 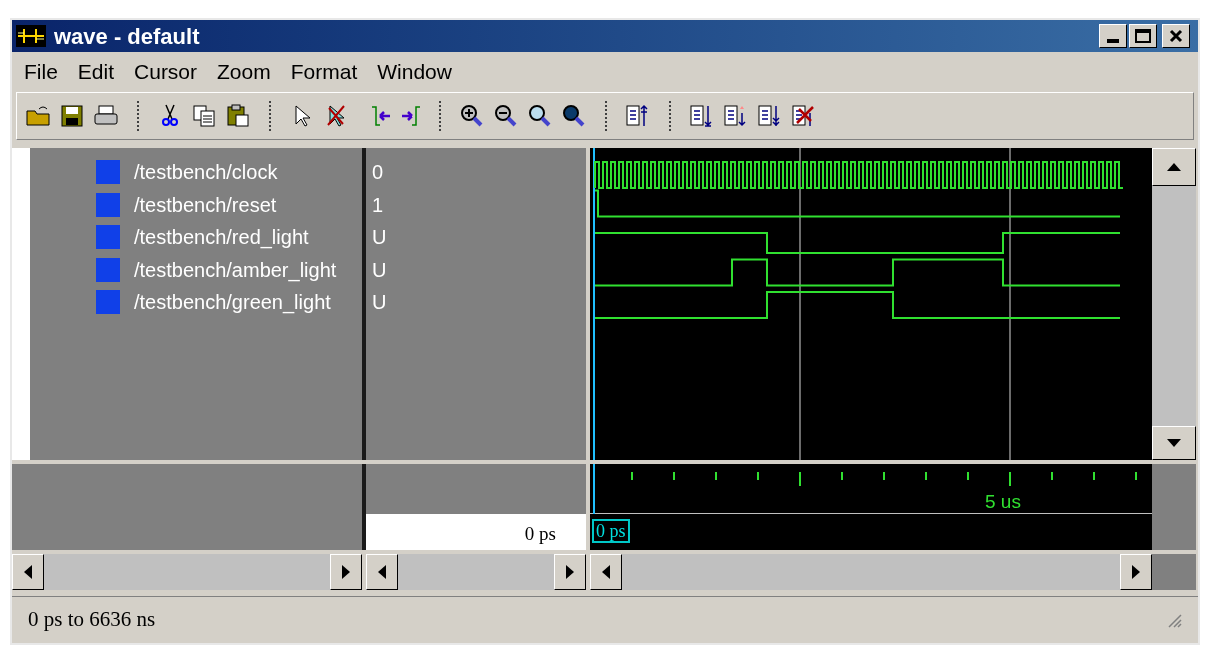 I want to click on list-down-arrow-icon, so click(x=702, y=116).